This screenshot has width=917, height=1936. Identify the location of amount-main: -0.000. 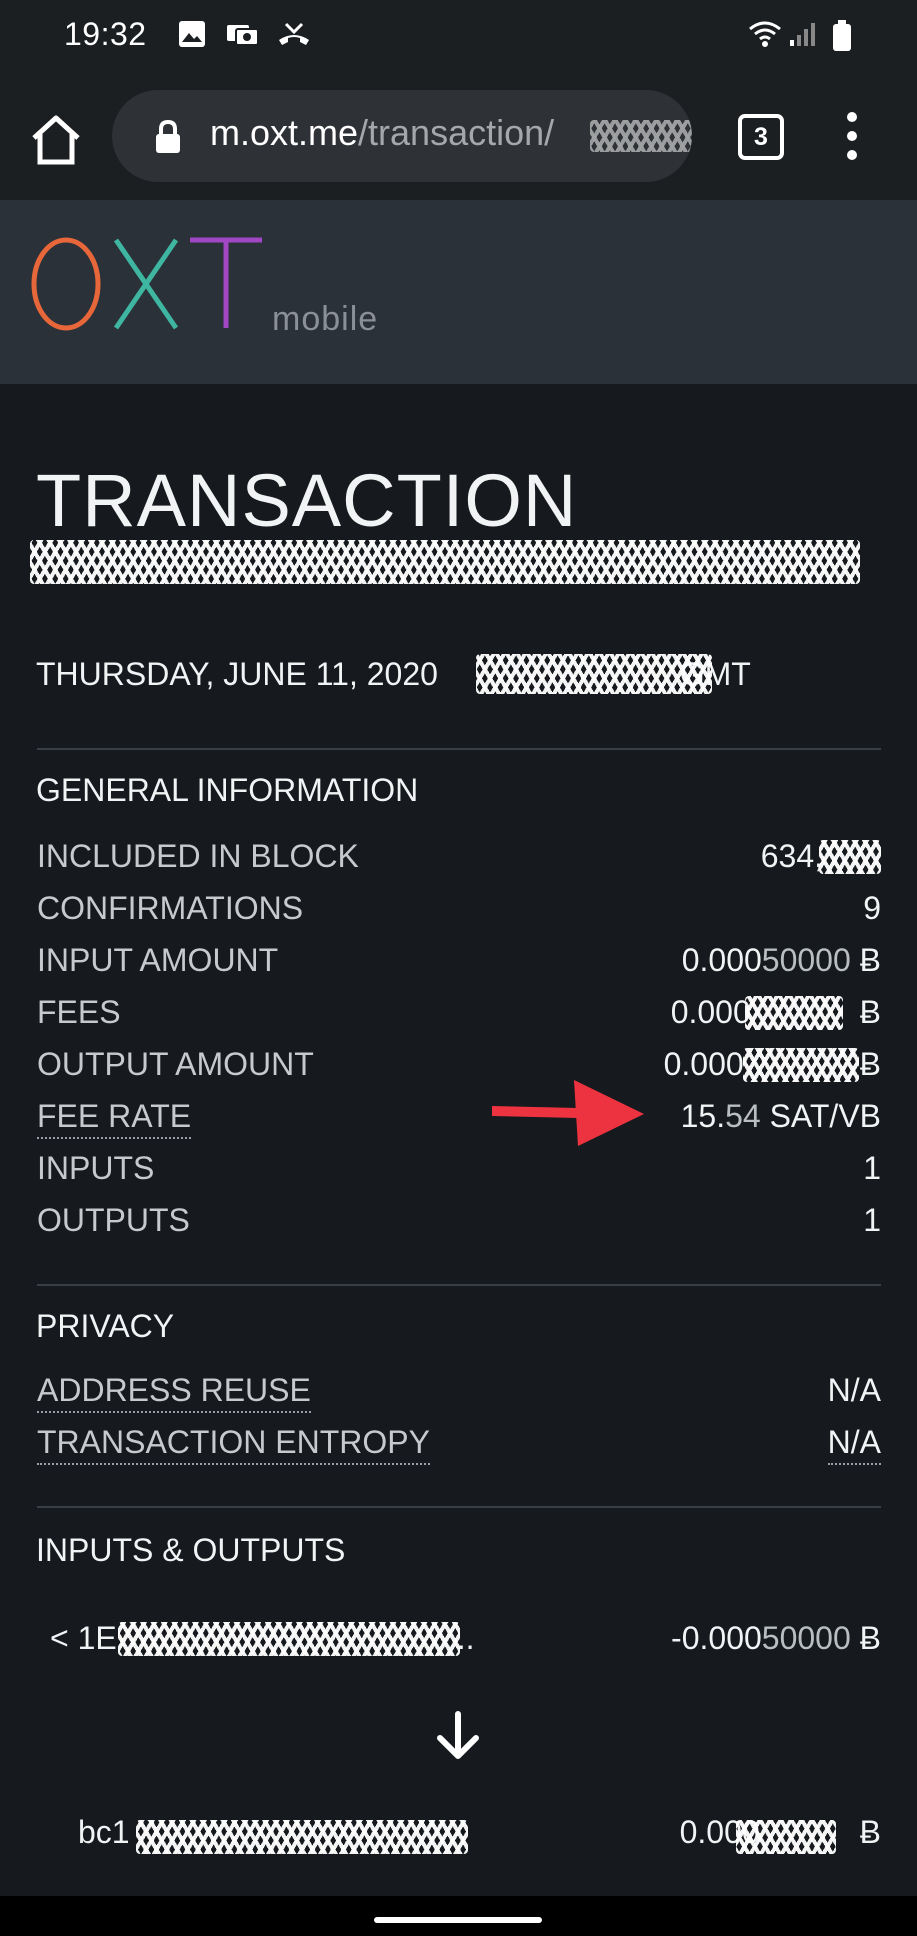
(716, 1638).